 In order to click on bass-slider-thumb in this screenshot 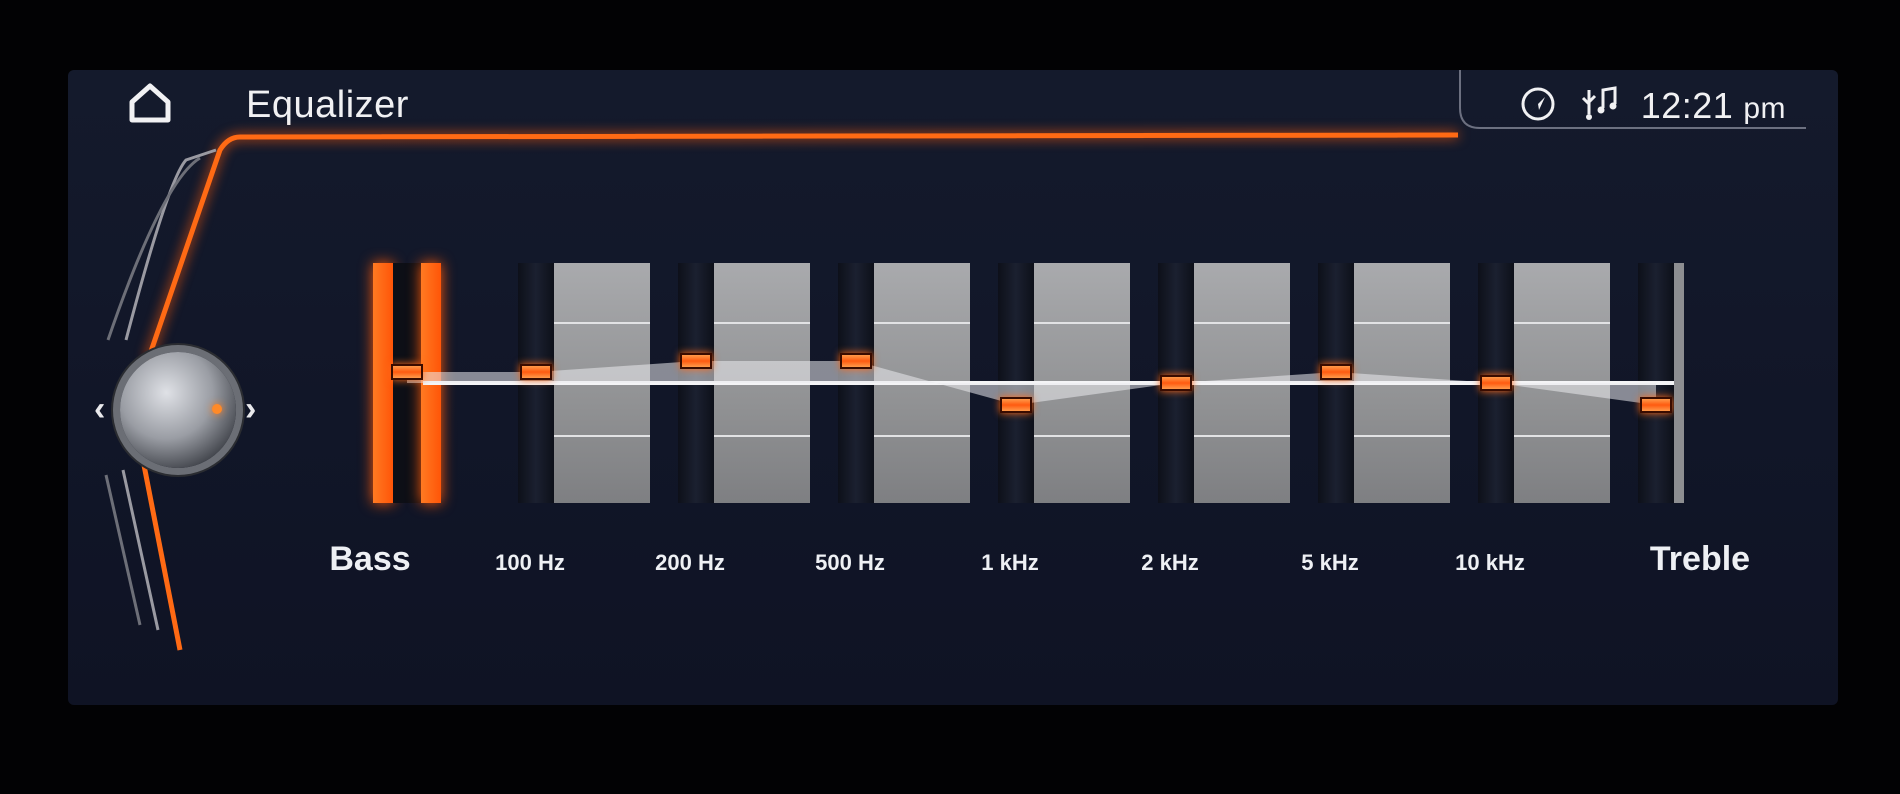, I will do `click(407, 372)`.